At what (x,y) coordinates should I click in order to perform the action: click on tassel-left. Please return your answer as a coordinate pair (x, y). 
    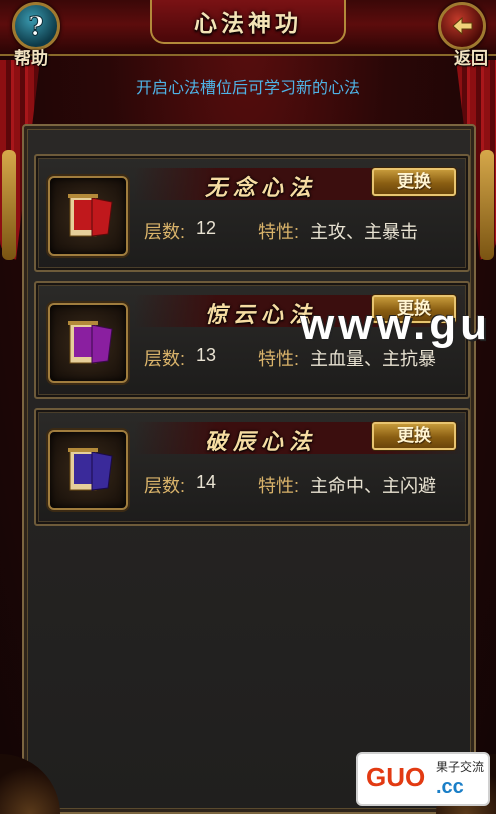
    Looking at the image, I should click on (9, 205).